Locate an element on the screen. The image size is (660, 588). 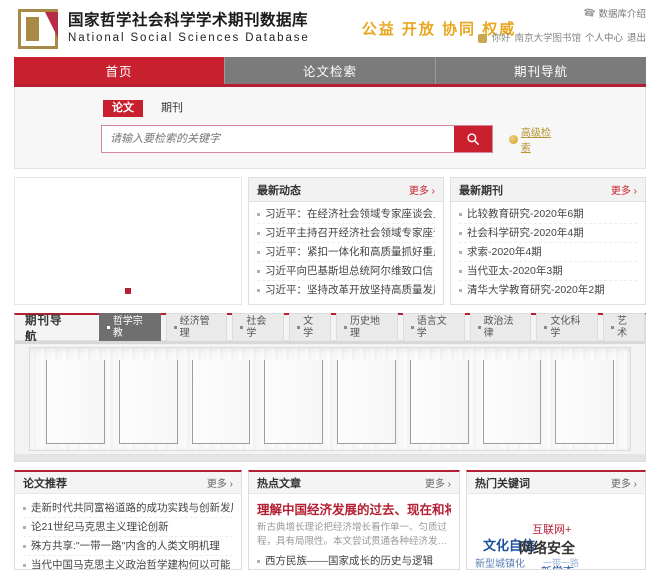
list-item: 习近平：在经济社会领域专家座谈会上的讲话 is located at coordinates (346, 214).